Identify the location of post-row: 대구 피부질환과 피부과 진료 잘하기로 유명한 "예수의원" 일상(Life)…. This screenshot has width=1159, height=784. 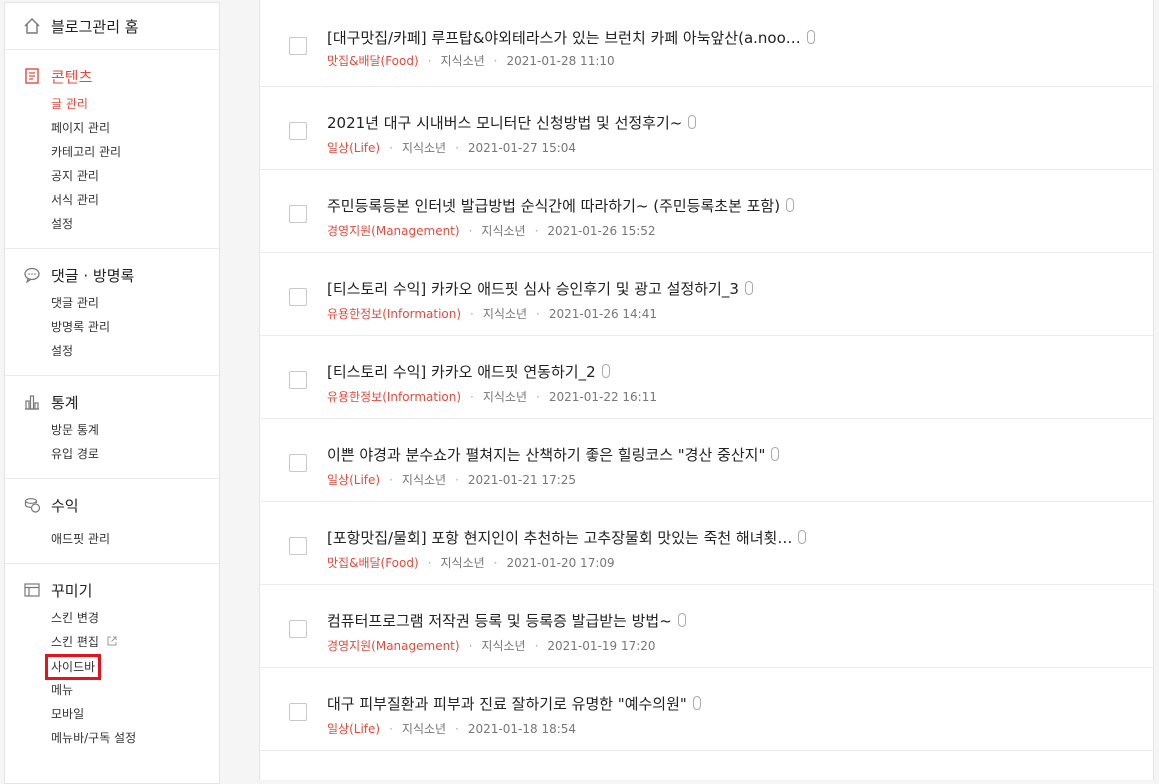
(706, 709).